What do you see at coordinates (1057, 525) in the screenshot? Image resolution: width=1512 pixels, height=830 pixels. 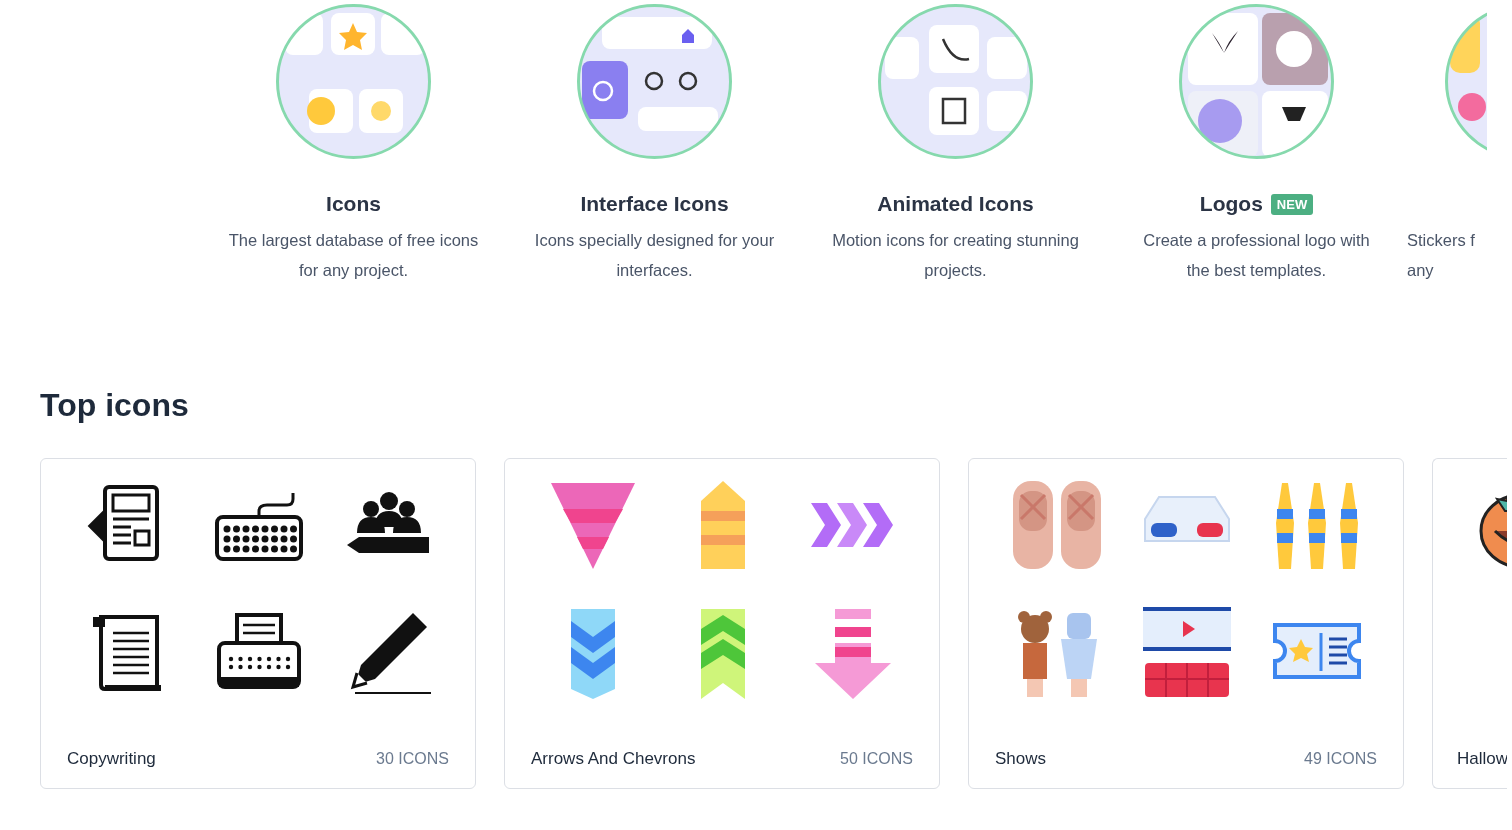 I see `ballet-shoes-icon` at bounding box center [1057, 525].